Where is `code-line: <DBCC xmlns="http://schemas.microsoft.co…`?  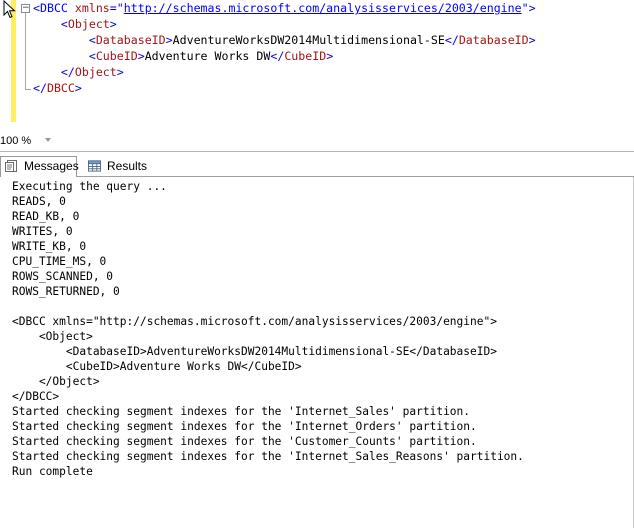
code-line: <DBCC xmlns="http://schemas.microsoft.co… is located at coordinates (284, 8).